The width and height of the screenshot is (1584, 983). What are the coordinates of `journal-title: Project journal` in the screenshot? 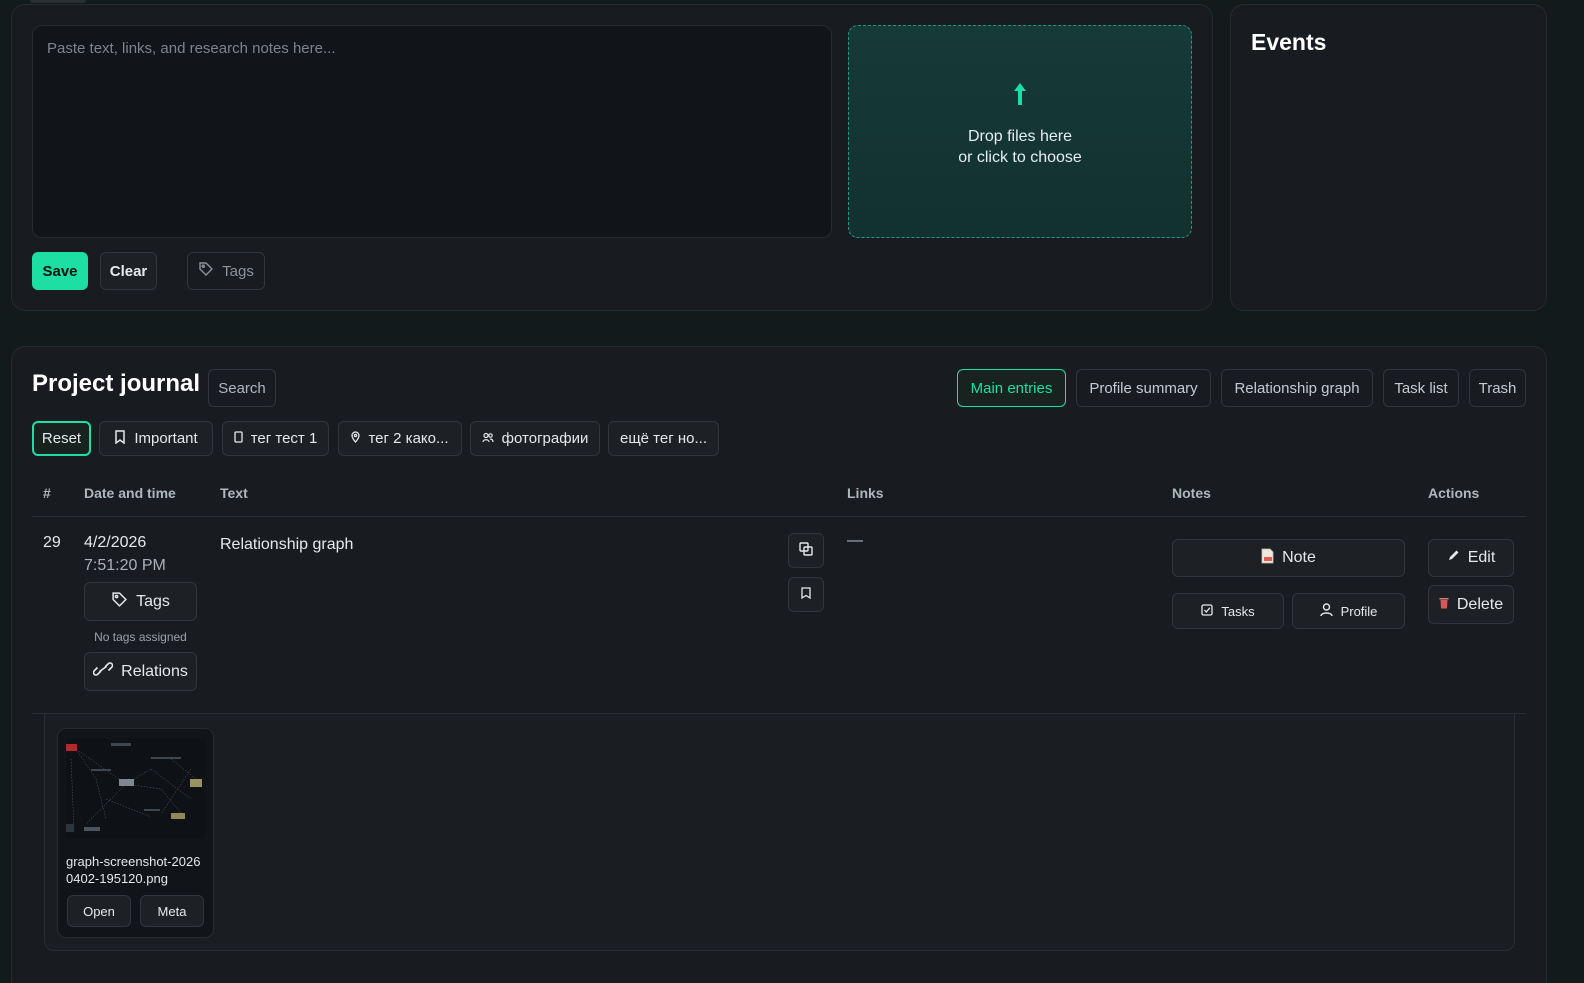 It's located at (116, 383).